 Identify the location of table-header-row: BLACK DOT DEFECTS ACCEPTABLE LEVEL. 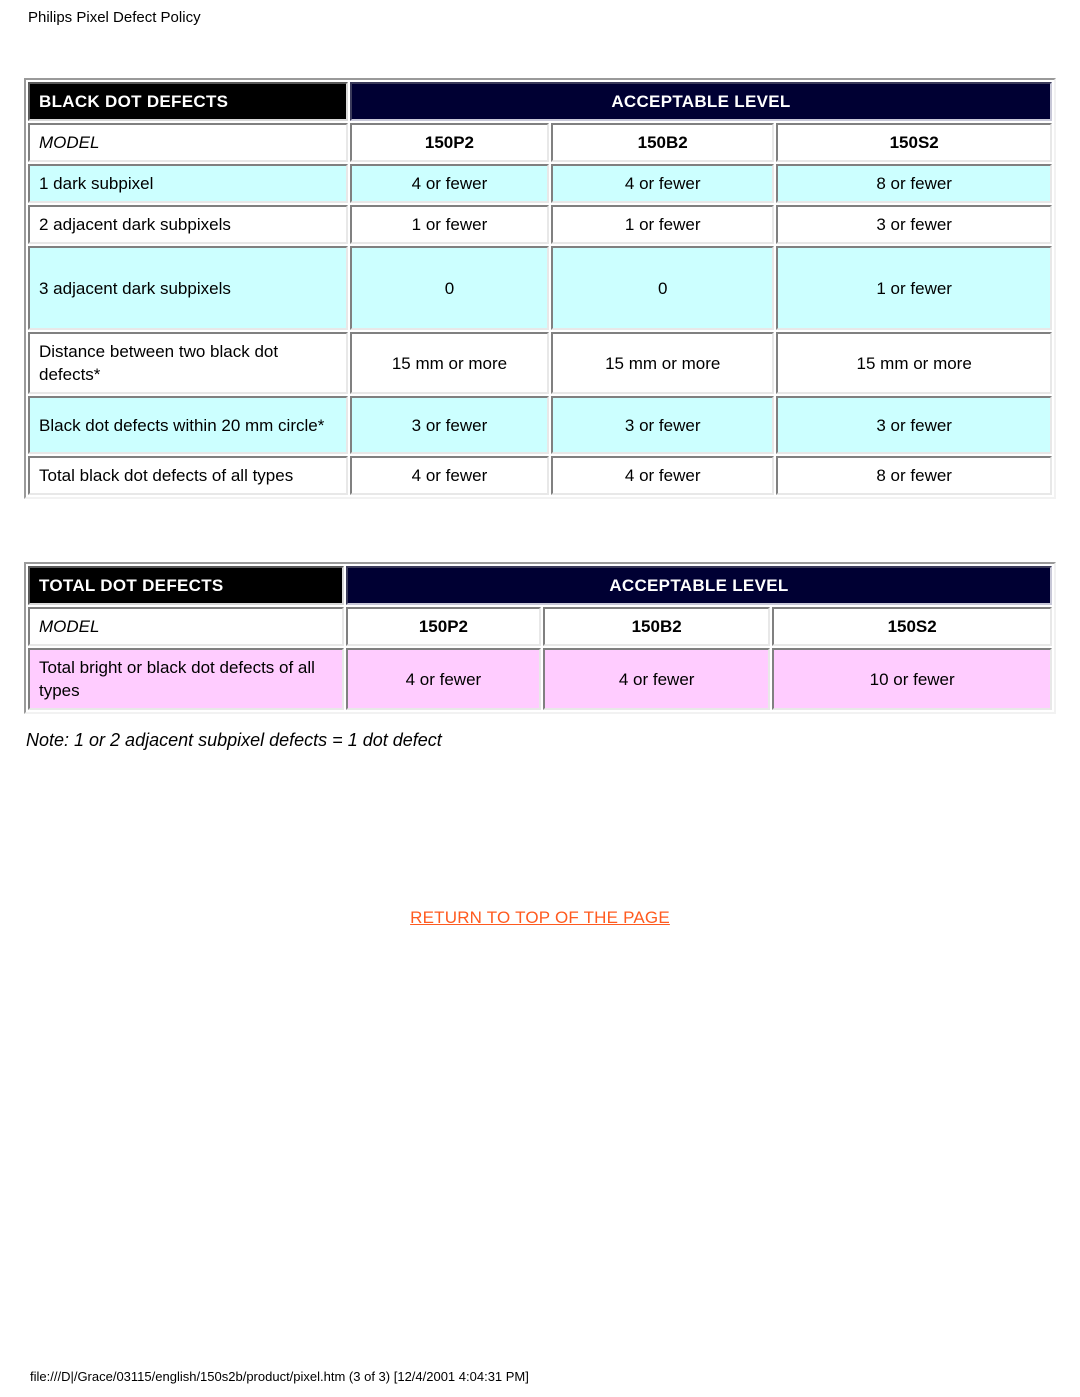
(540, 101).